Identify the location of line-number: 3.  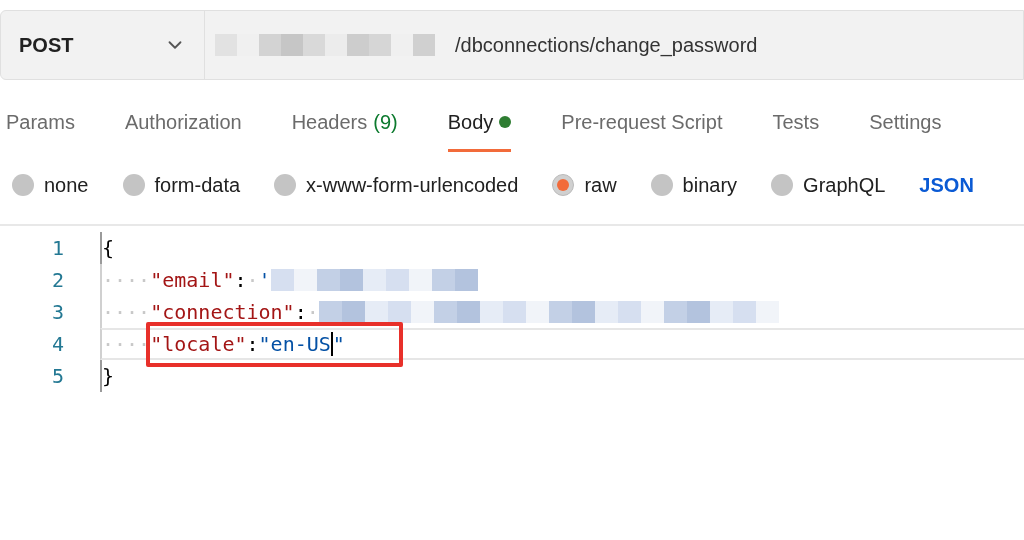
(57, 312).